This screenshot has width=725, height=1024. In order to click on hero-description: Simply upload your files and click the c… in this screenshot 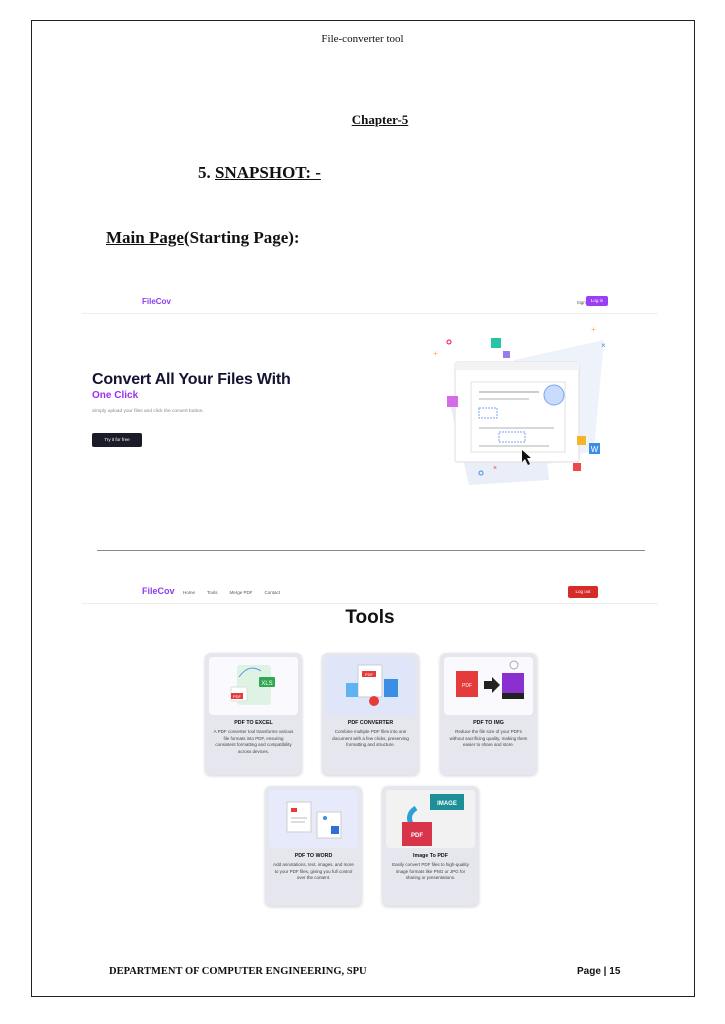, I will do `click(148, 411)`.